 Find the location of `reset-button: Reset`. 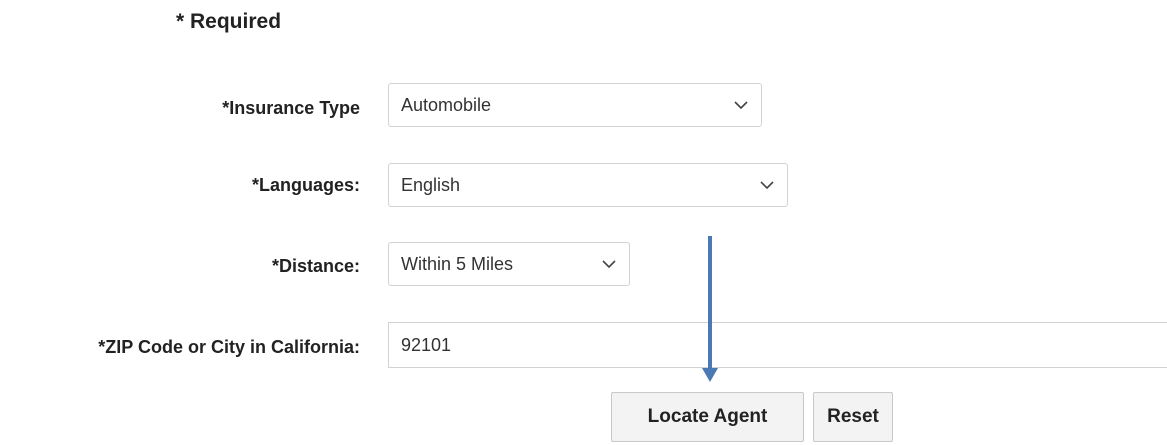

reset-button: Reset is located at coordinates (853, 417).